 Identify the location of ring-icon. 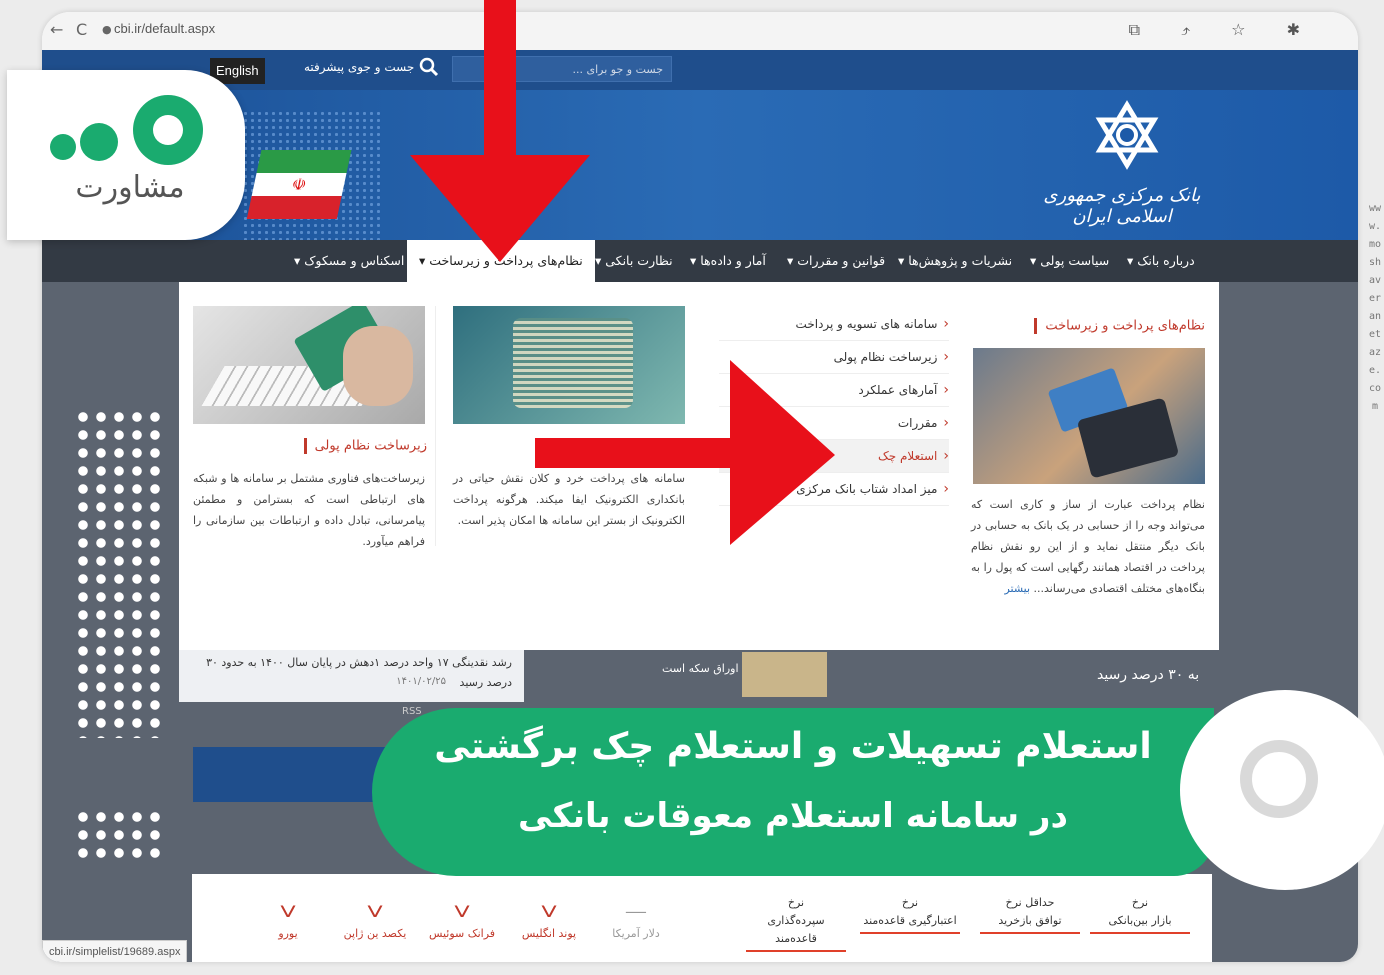
(1279, 779).